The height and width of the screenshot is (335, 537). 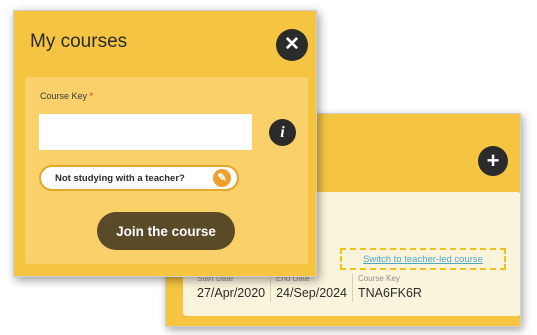 I want to click on required-marker: *, so click(x=91, y=96).